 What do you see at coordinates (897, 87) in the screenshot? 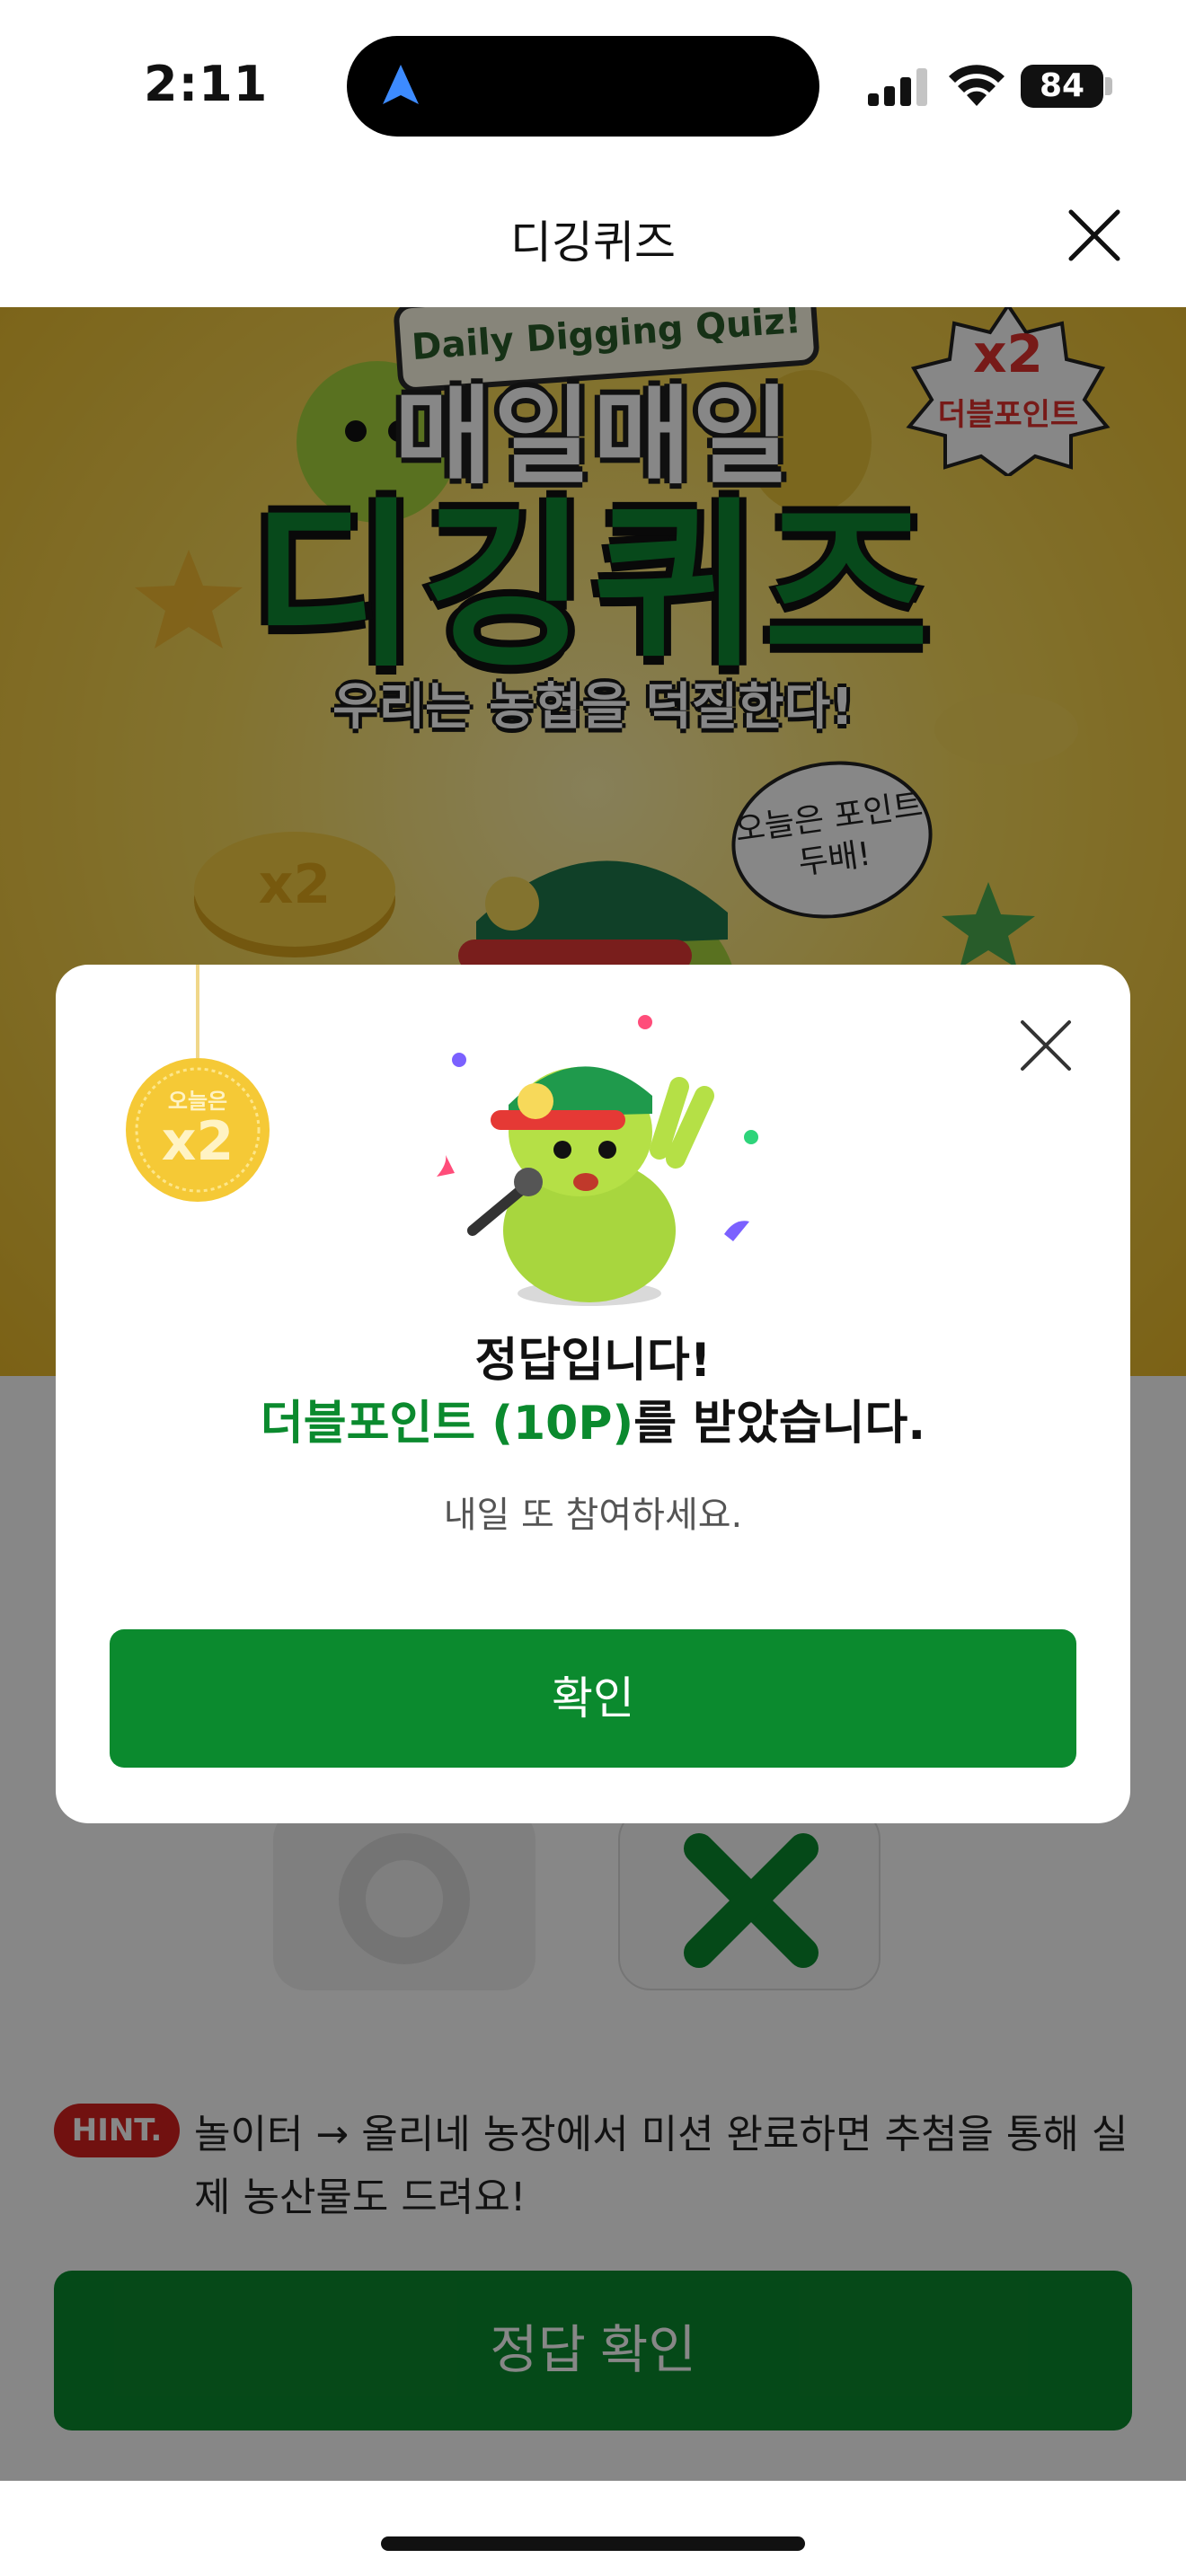
I see `cellular-signal-icon` at bounding box center [897, 87].